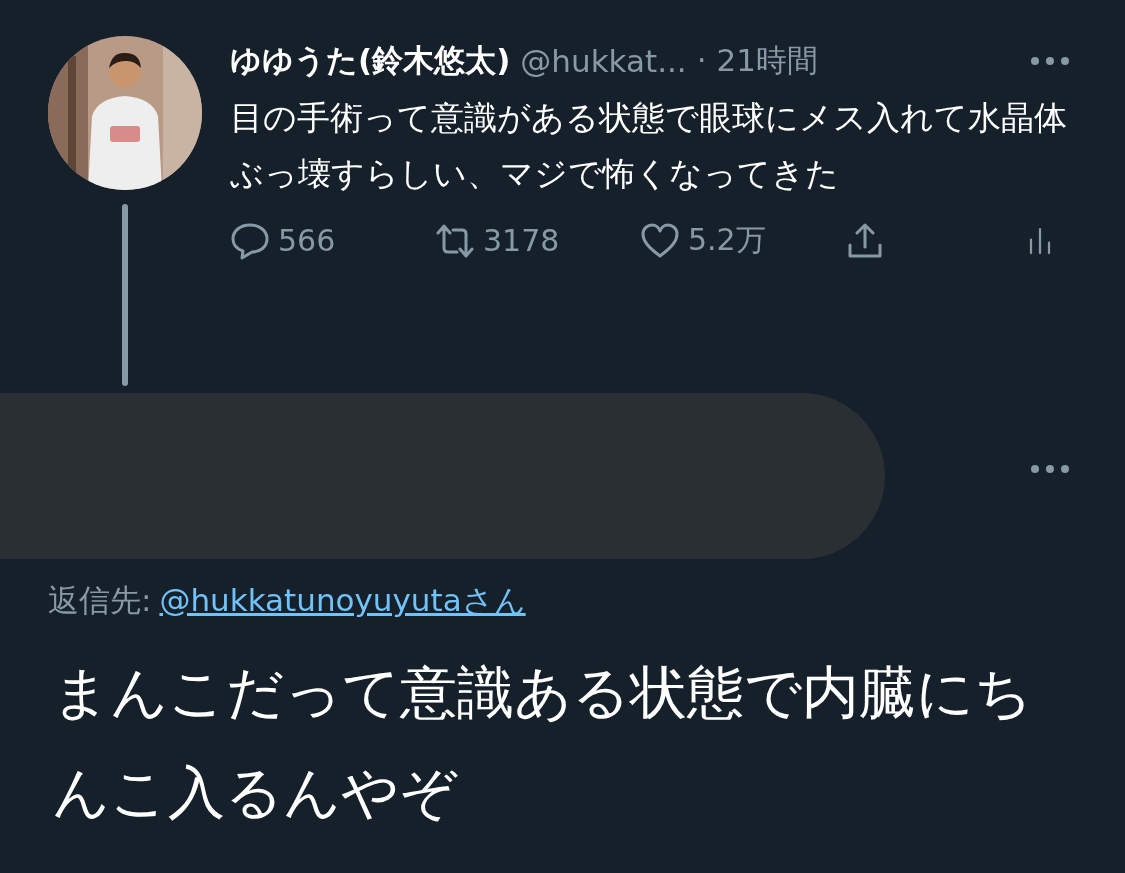 This screenshot has width=1125, height=873. What do you see at coordinates (342, 601) in the screenshot?
I see `reply-to-link: @hukkatunoyuyutaさん` at bounding box center [342, 601].